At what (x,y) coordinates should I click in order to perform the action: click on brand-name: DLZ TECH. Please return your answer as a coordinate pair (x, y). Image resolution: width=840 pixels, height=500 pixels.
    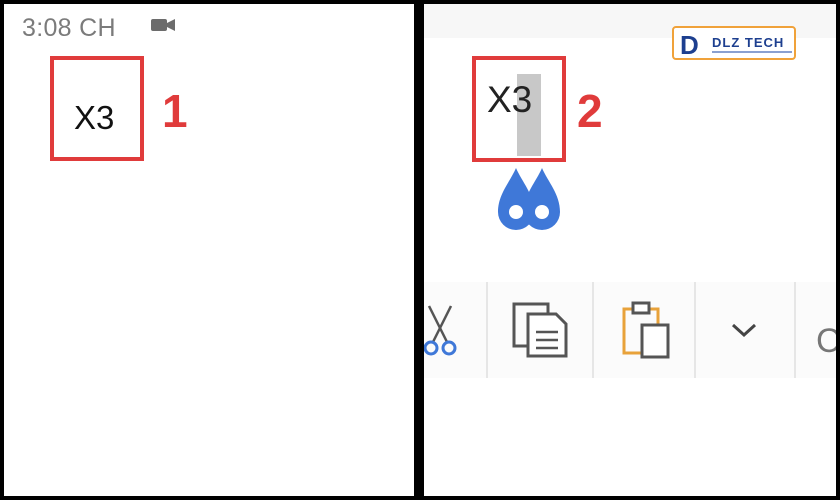
    Looking at the image, I should click on (748, 42).